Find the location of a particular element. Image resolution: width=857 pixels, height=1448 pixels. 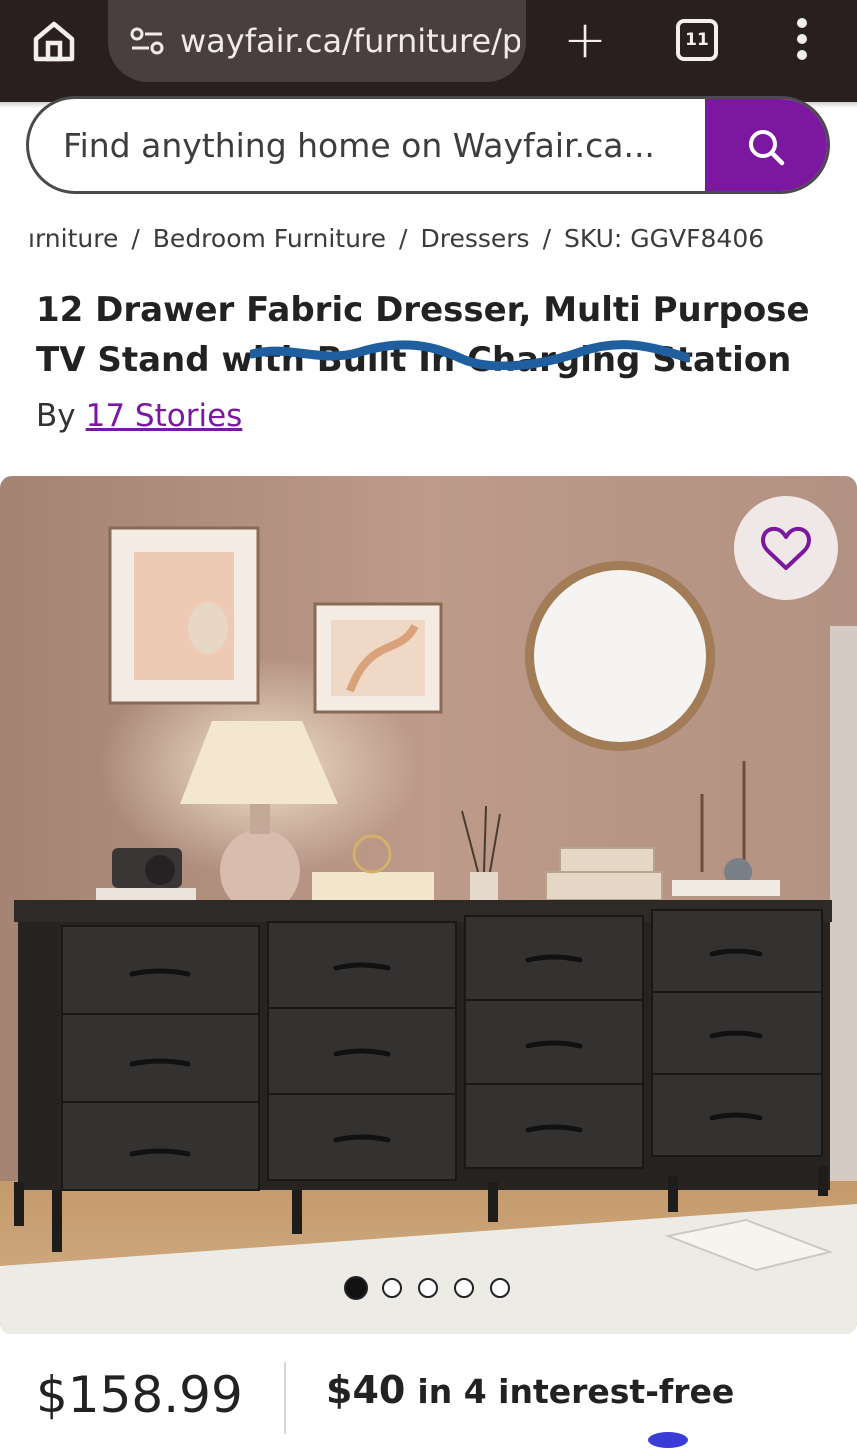

favorite-button is located at coordinates (786, 548).